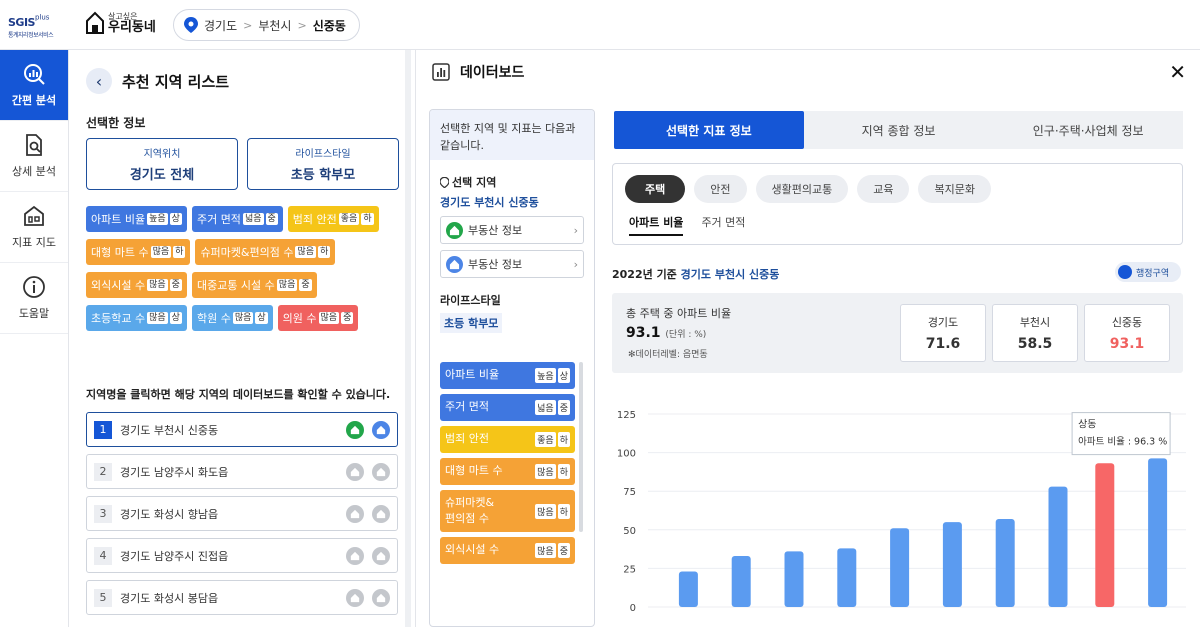  What do you see at coordinates (242, 513) in the screenshot?
I see `region-item: 3 경기도 화성시 향남읍` at bounding box center [242, 513].